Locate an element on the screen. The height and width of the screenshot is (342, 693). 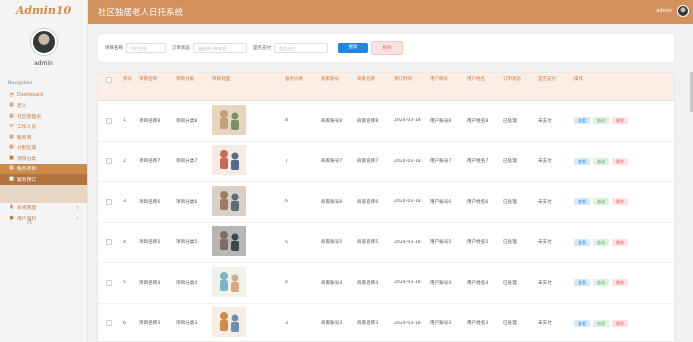
col-header: 项目封面 is located at coordinates (245, 86).